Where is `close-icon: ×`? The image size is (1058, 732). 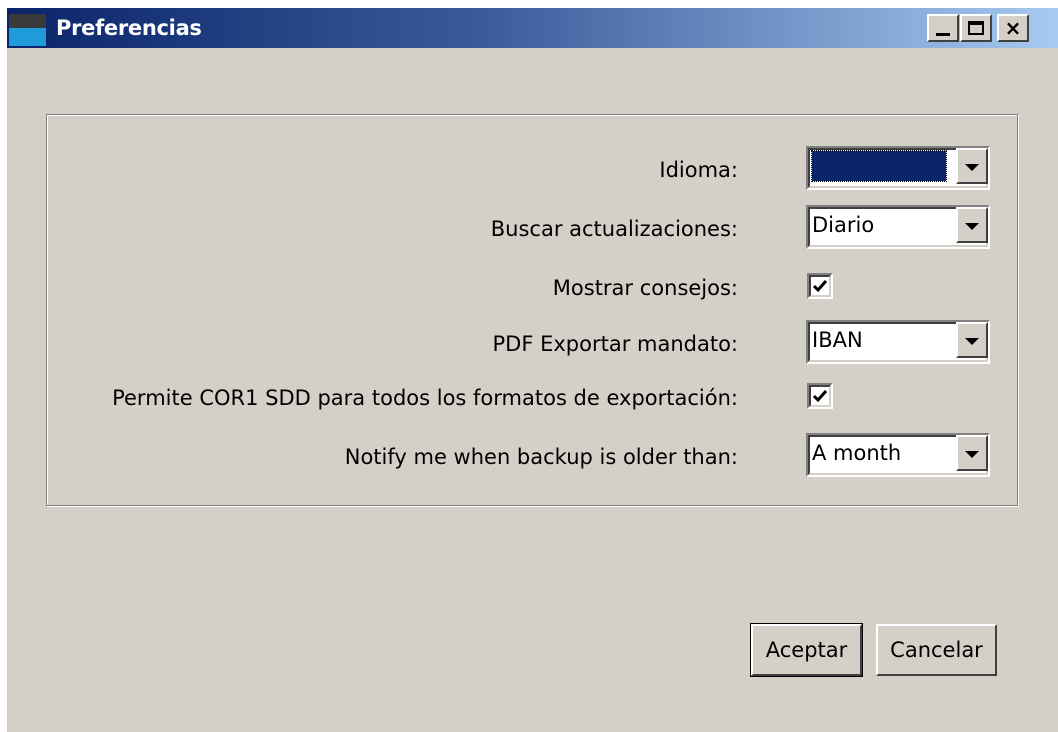
close-icon: × is located at coordinates (1013, 28).